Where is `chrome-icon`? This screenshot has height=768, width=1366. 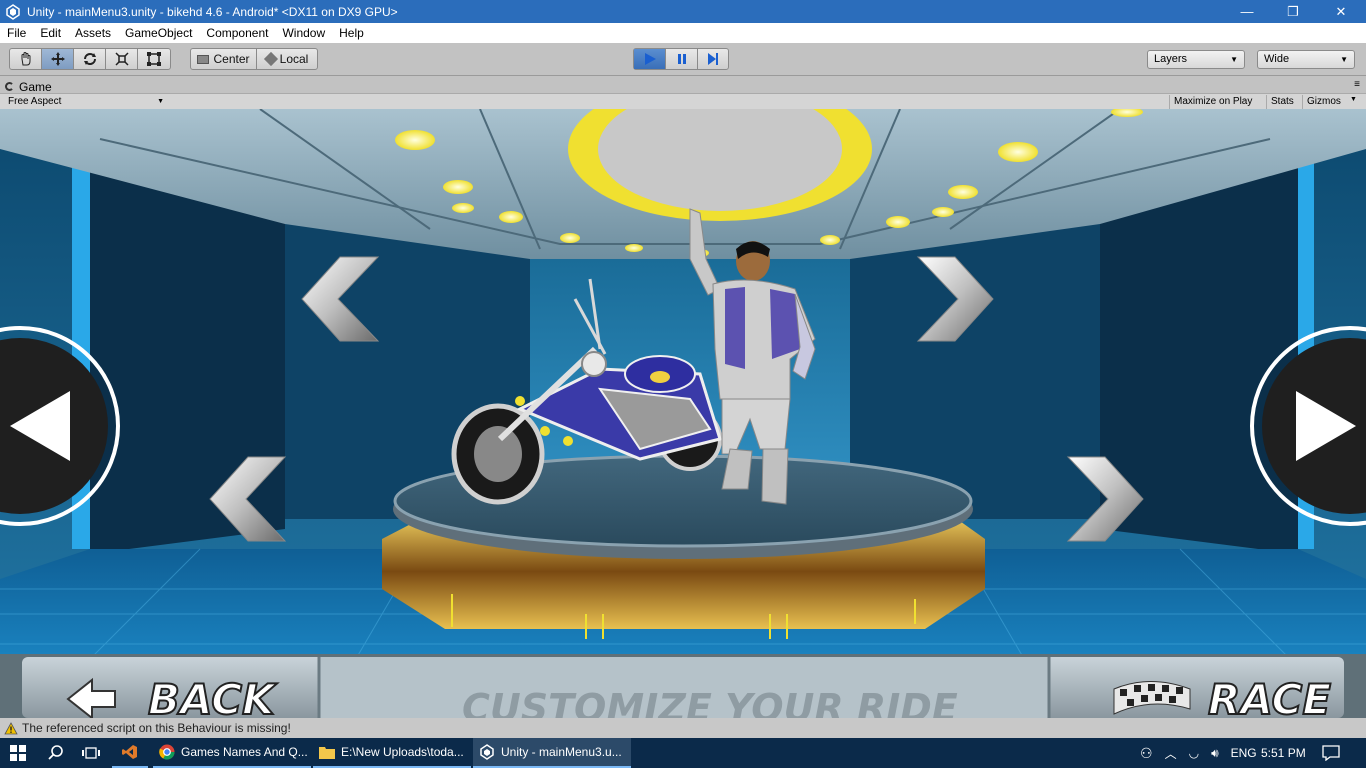 chrome-icon is located at coordinates (167, 752).